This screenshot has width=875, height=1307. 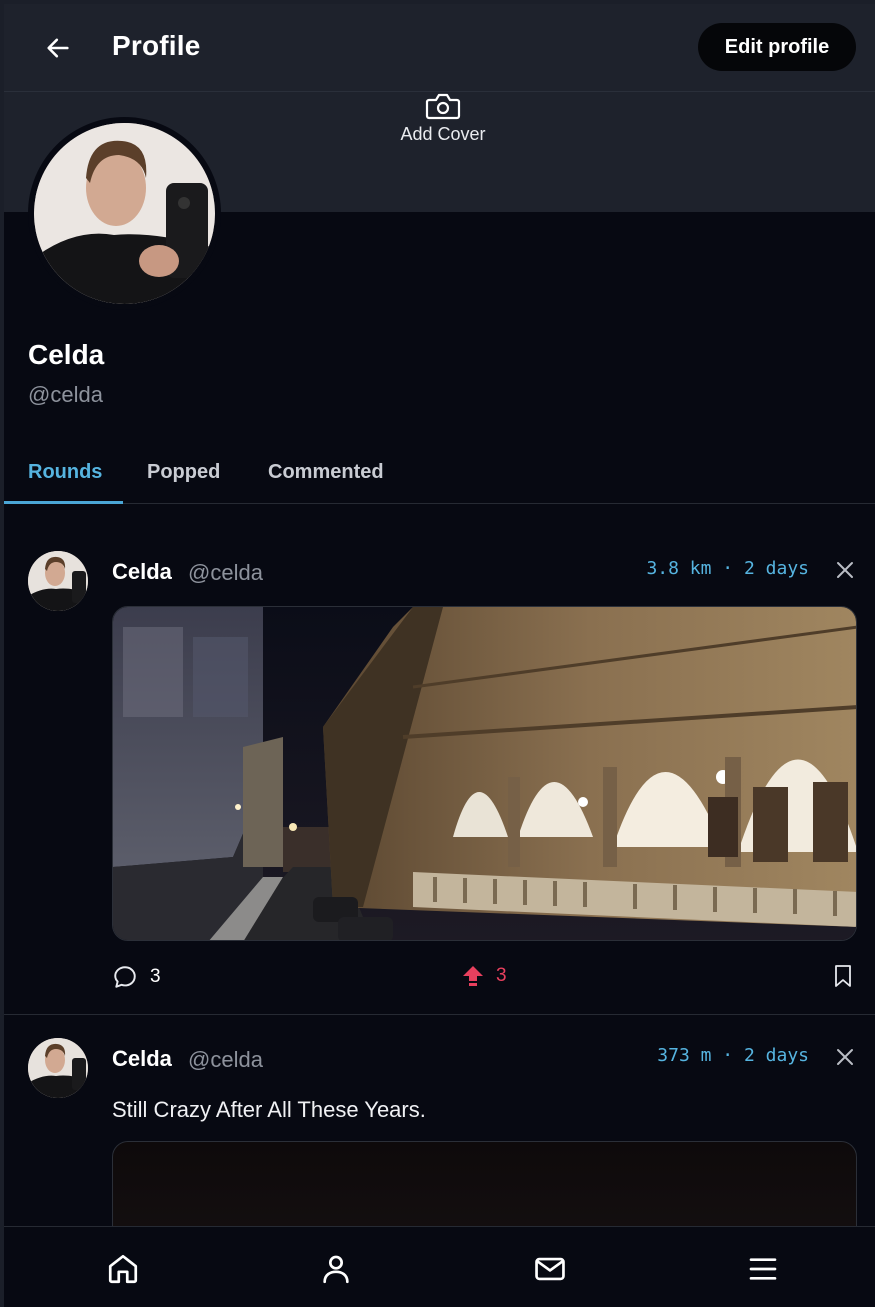 I want to click on top-bar: Profile Edit profile, so click(x=439, y=48).